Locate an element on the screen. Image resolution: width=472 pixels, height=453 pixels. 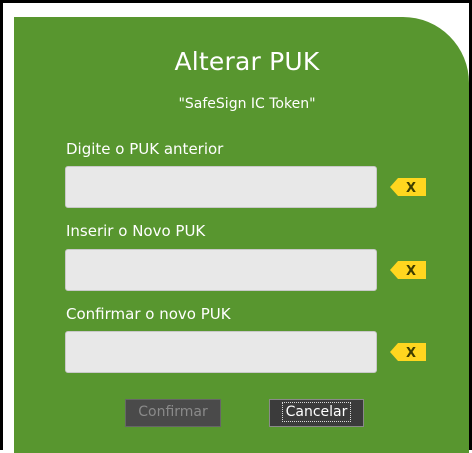
clear-new-puk-button: X is located at coordinates (408, 270).